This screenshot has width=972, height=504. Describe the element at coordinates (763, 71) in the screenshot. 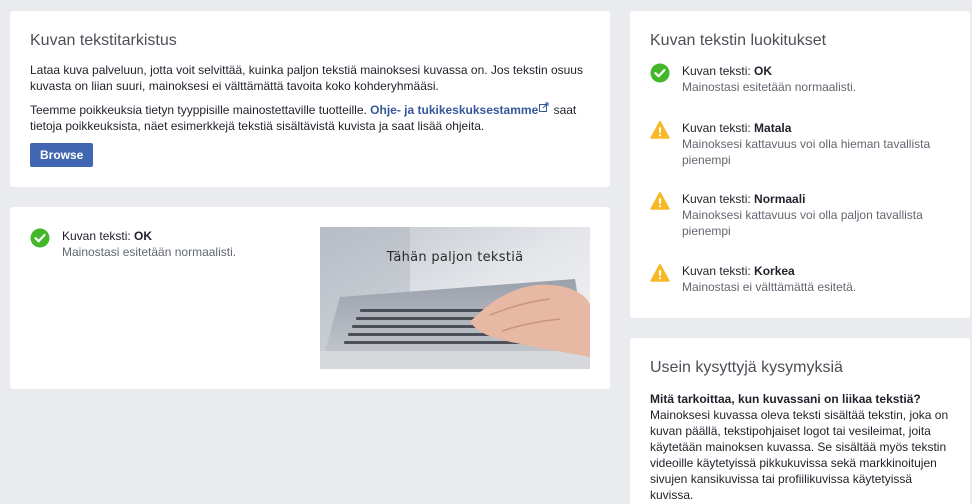

I see `rating-value: OK` at that location.